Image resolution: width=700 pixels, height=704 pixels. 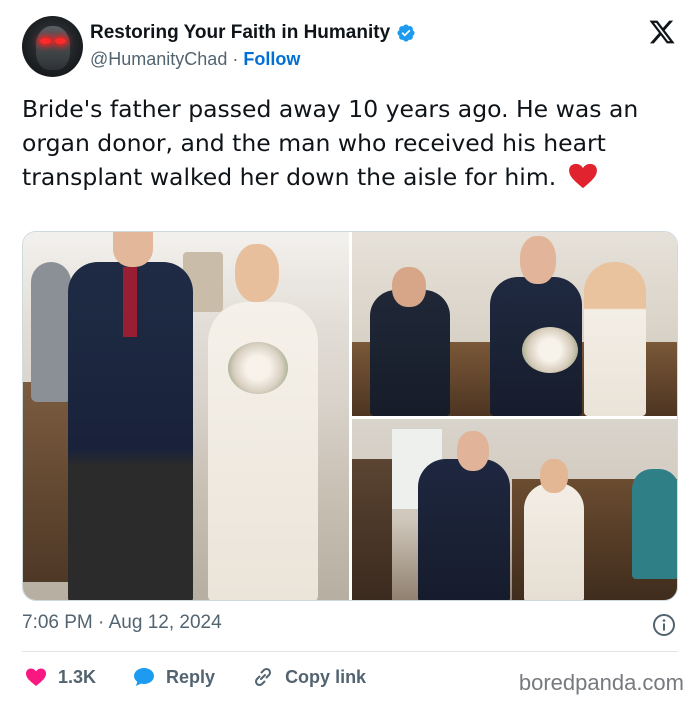 I want to click on photo-greeting-groom, so click(x=514, y=324).